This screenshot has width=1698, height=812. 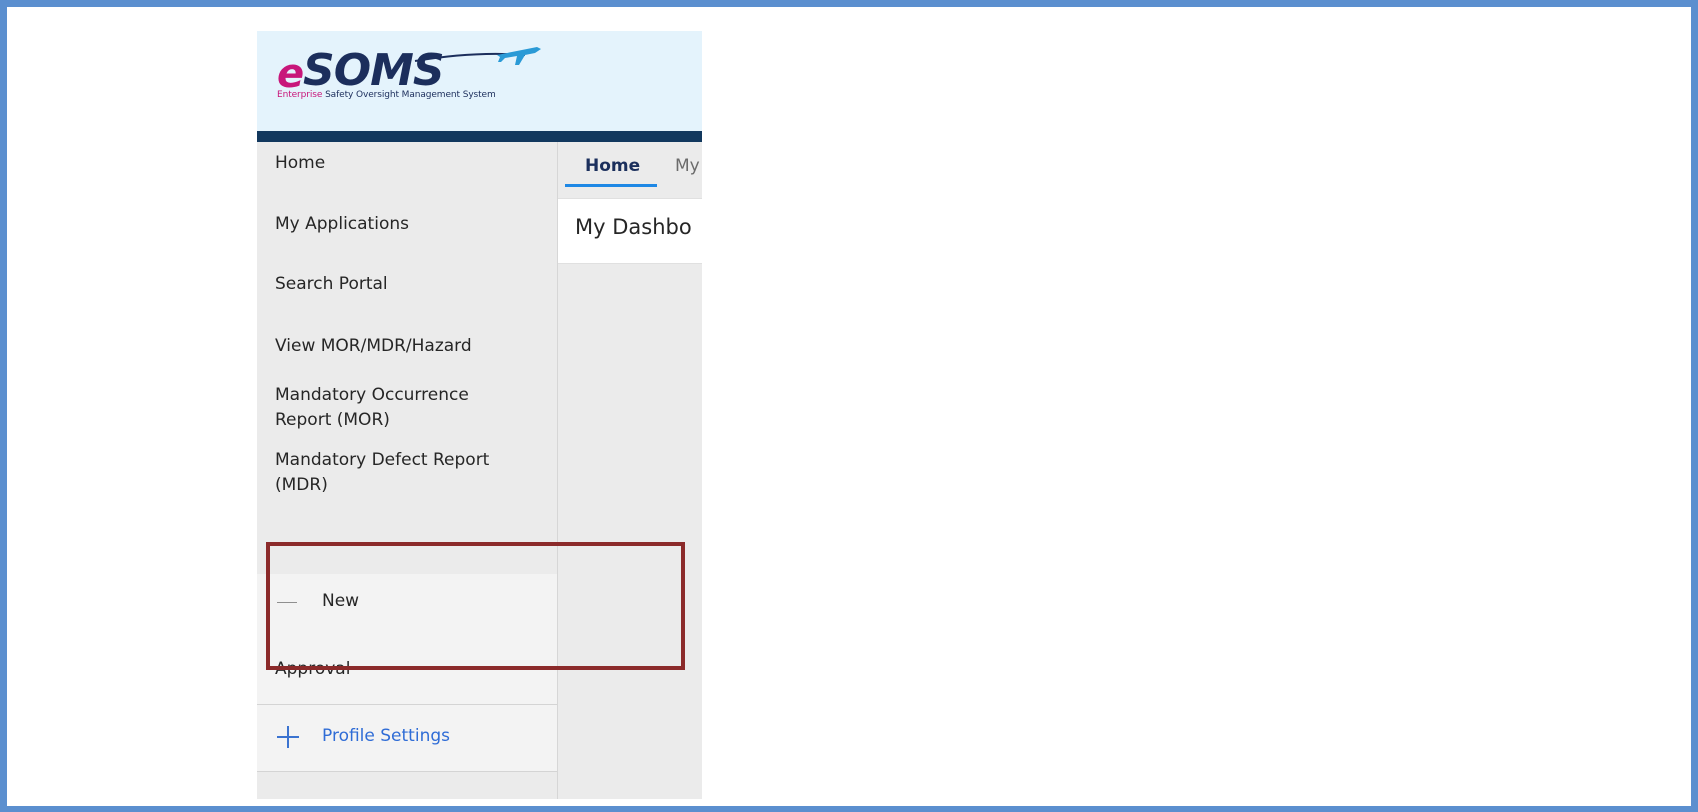 What do you see at coordinates (331, 284) in the screenshot?
I see `sidebar-item-search-portal: Search Portal` at bounding box center [331, 284].